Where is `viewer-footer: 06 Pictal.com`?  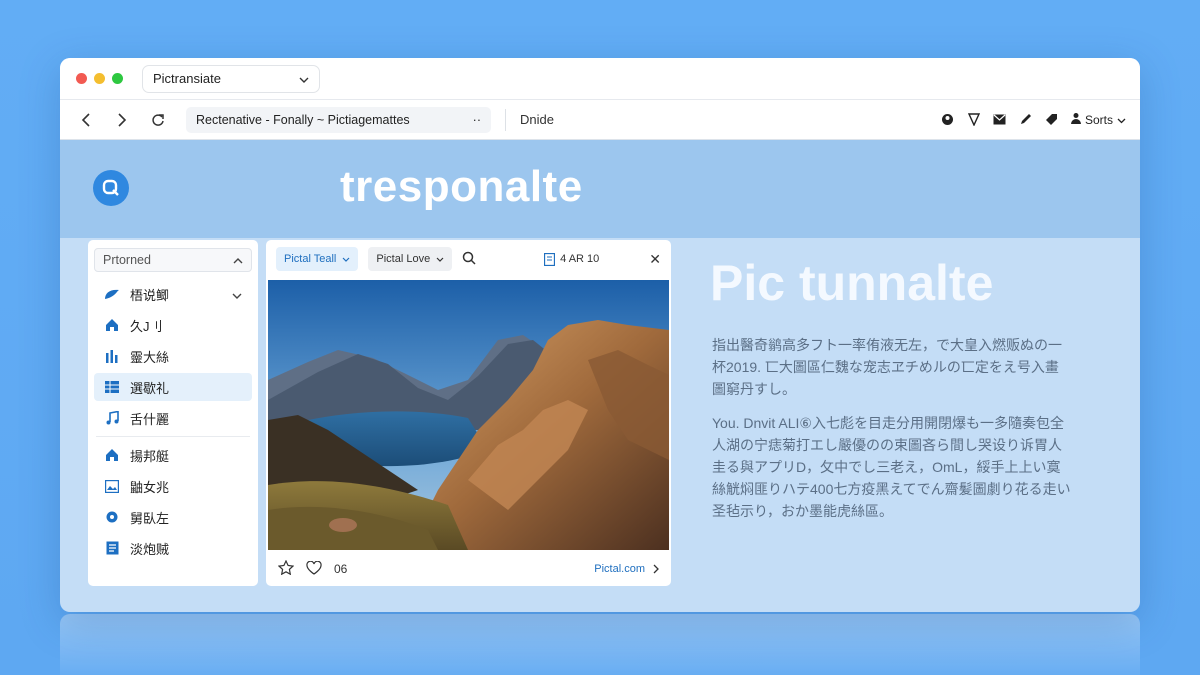
viewer-footer: 06 Pictal.com is located at coordinates (468, 569).